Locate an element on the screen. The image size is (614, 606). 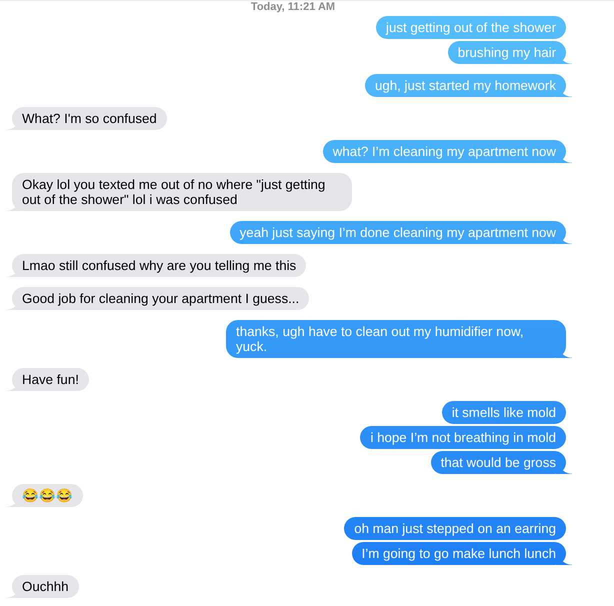
sent-message-bubble: it smells like mold is located at coordinates (504, 412).